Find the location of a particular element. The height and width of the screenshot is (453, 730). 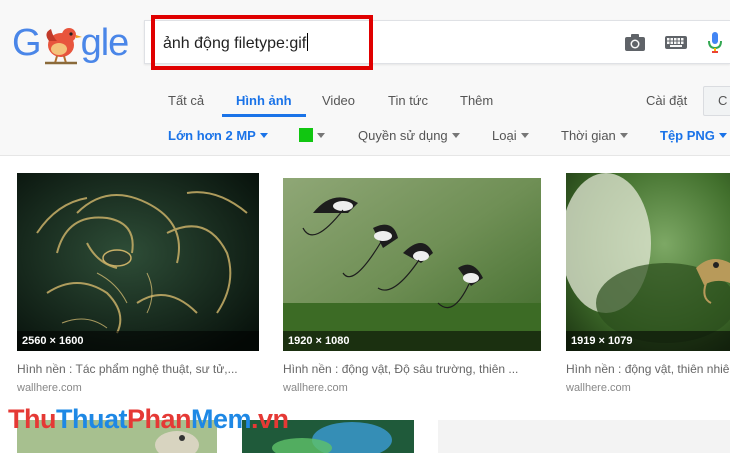

tab-videos: Video is located at coordinates (338, 100).